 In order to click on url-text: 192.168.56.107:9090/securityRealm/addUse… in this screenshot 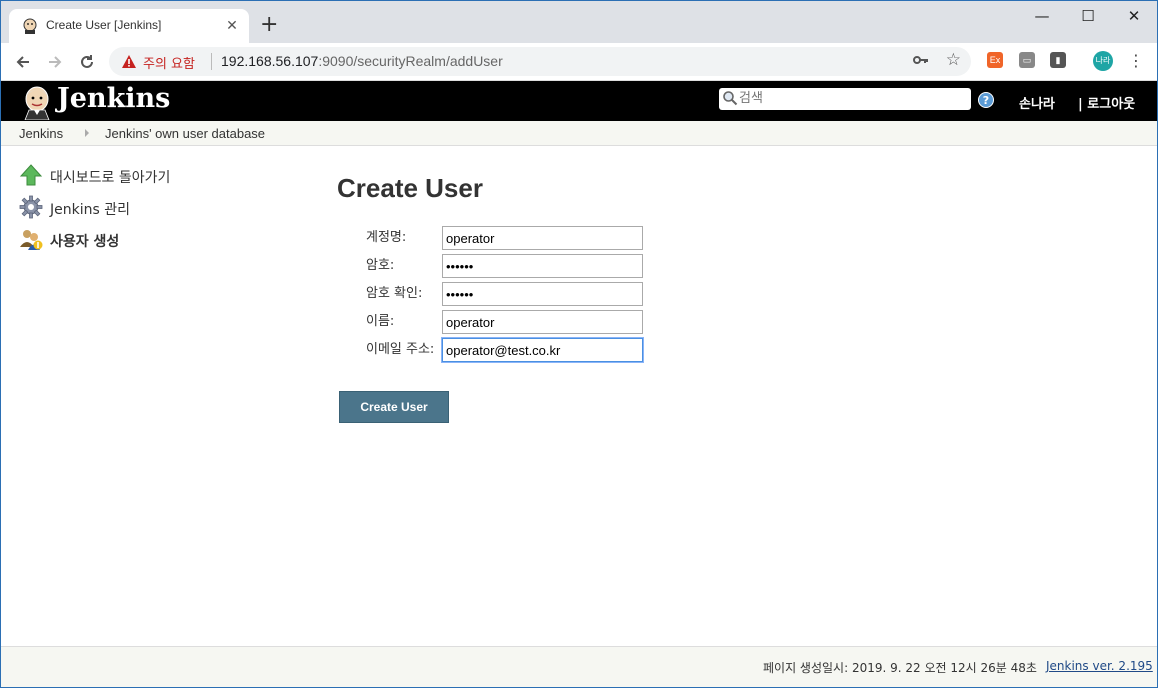, I will do `click(362, 61)`.